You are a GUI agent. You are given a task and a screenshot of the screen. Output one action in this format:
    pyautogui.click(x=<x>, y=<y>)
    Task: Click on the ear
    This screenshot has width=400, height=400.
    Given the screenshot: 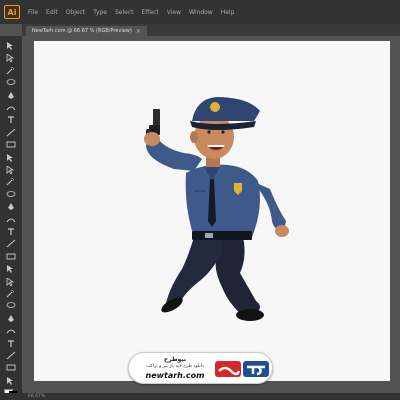 What is the action you would take?
    pyautogui.click(x=194, y=137)
    